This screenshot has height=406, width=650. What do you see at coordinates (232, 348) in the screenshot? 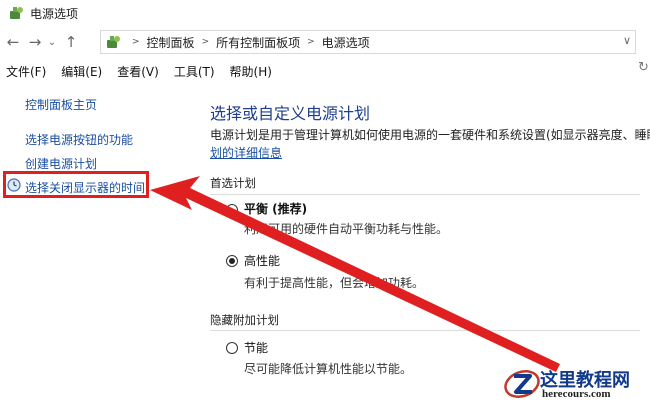
I see `plan-radio-power-saver` at bounding box center [232, 348].